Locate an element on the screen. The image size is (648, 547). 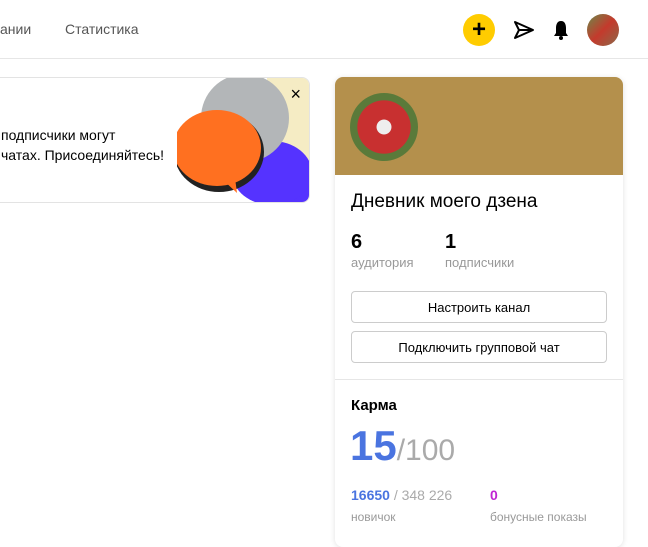
configure-channel-button: Настроить канал is located at coordinates (479, 307).